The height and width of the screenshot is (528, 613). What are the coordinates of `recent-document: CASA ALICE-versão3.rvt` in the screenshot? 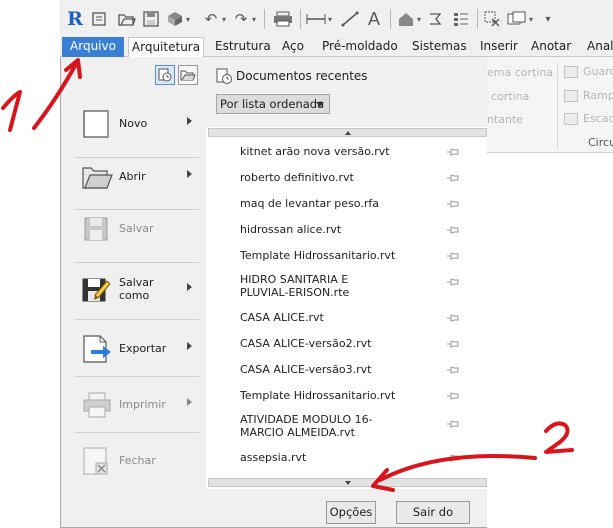 It's located at (330, 369).